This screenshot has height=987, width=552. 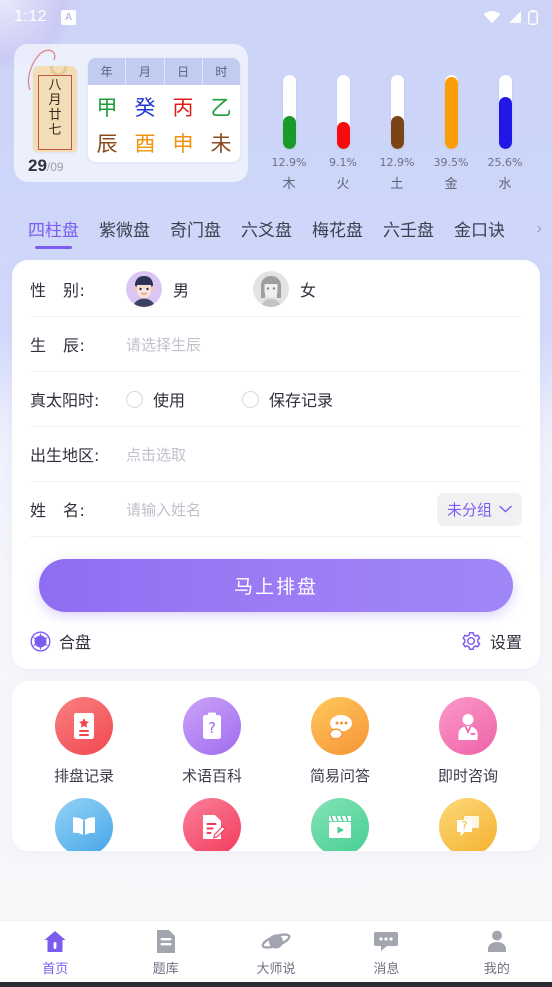 I want to click on element-bar-earth, so click(x=397, y=112).